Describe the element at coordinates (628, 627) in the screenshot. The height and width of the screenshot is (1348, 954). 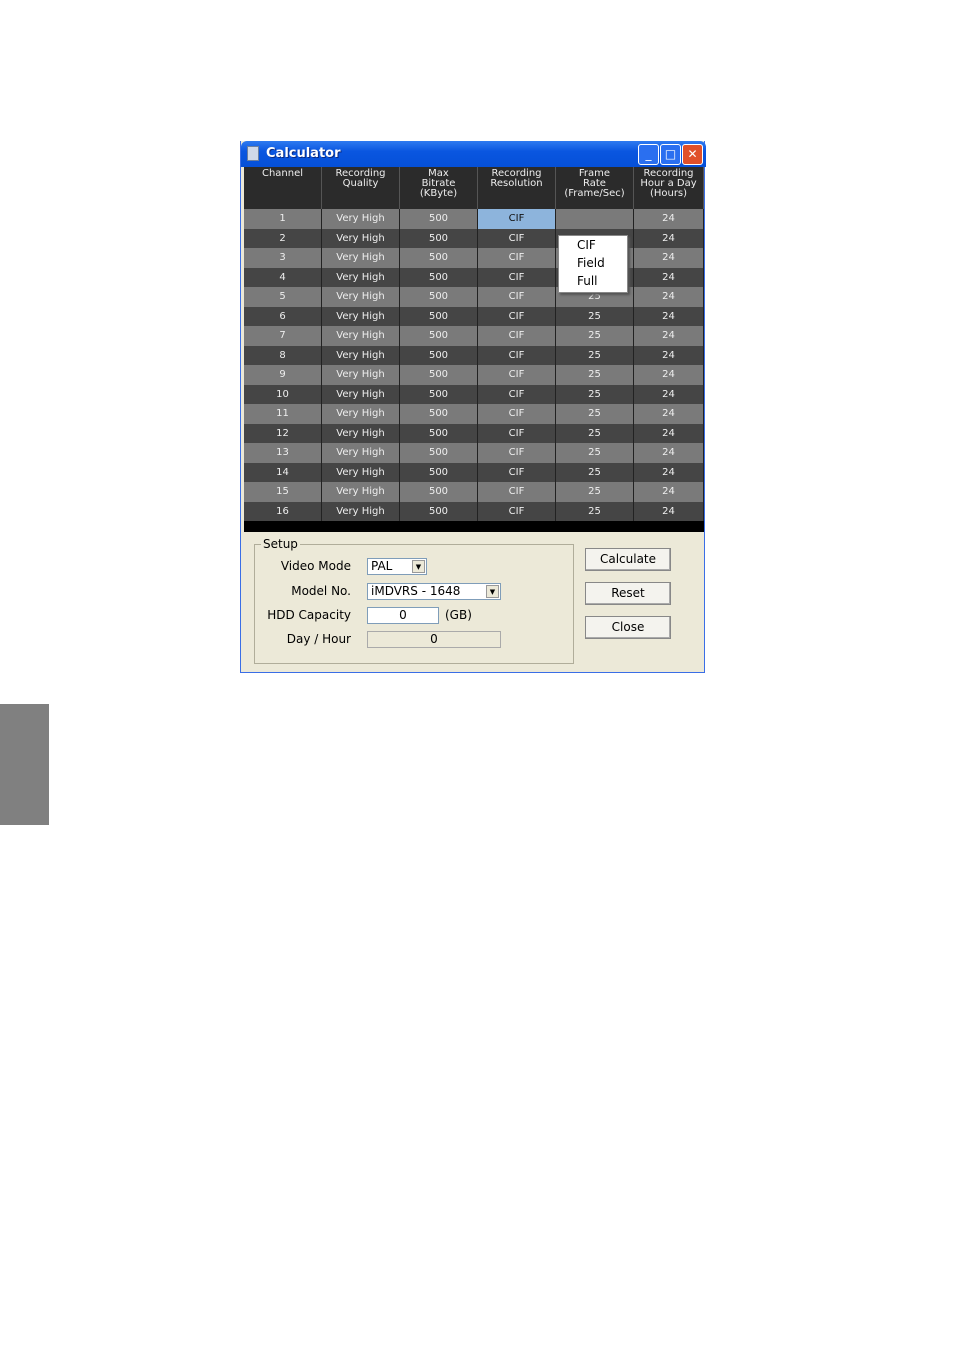
I see `close-button: Close` at that location.